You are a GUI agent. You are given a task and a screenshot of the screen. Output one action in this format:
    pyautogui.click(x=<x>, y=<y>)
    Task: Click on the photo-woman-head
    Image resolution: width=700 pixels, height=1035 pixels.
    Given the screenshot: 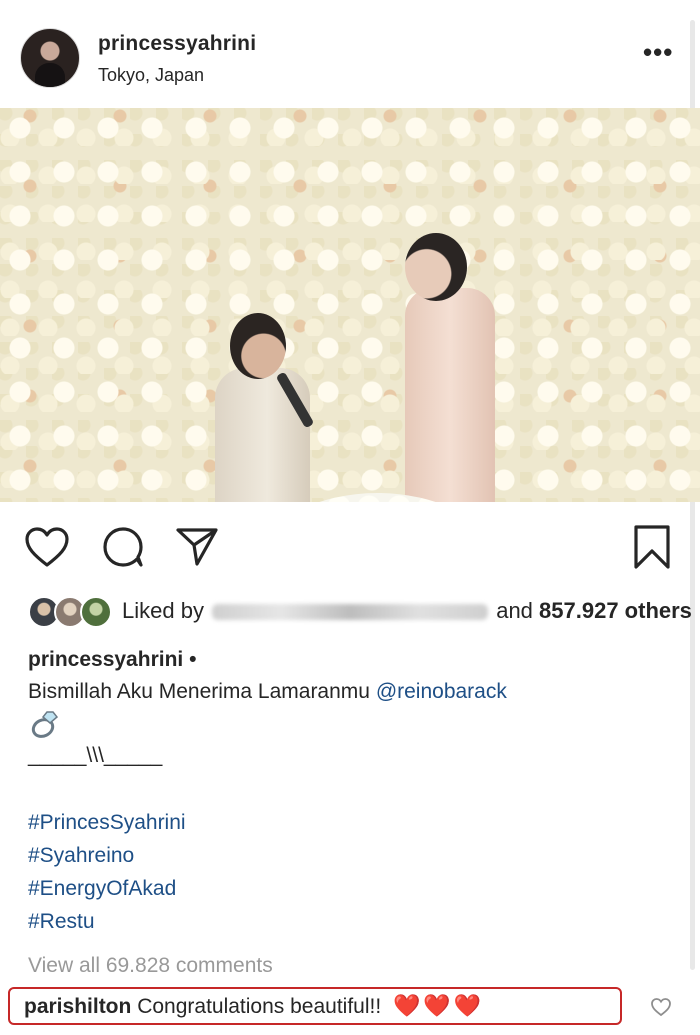 What is the action you would take?
    pyautogui.click(x=436, y=267)
    